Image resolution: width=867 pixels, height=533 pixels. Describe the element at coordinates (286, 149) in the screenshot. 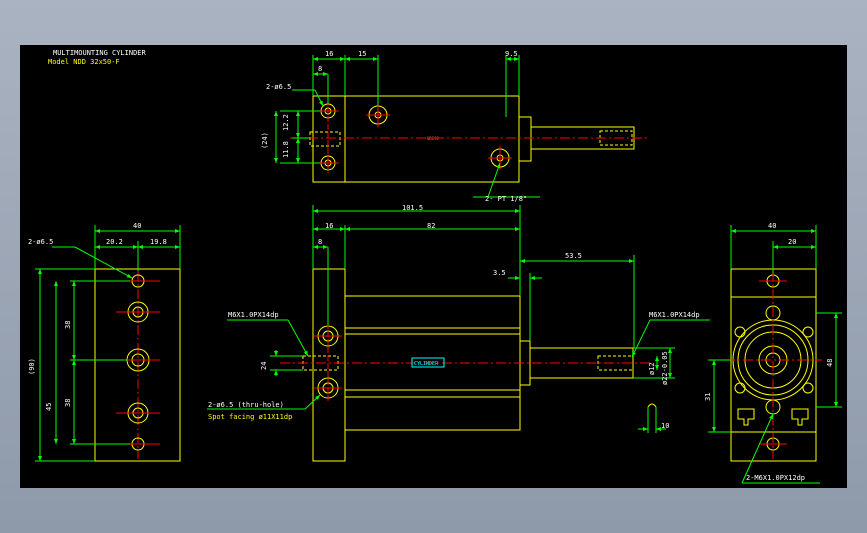

I see `top-dim-11-8: 11.8` at that location.